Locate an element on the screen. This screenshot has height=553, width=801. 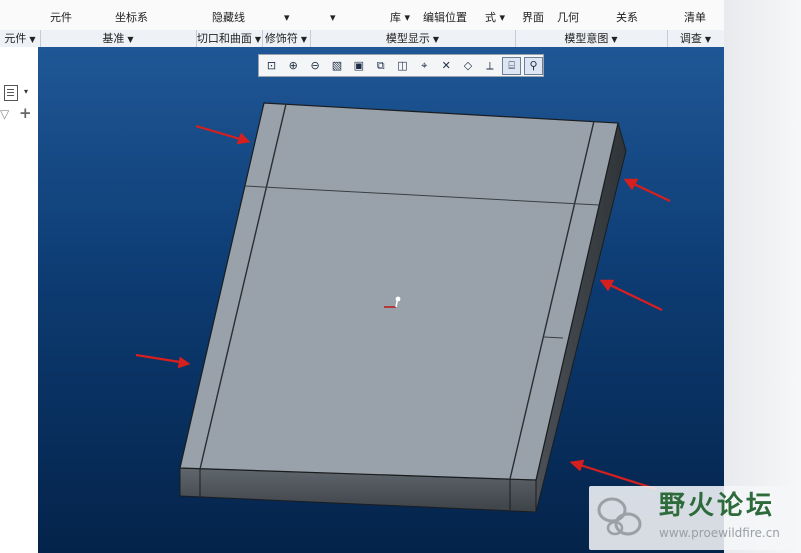
group-modifiers: 修饰符 ▼ is located at coordinates (286, 38).